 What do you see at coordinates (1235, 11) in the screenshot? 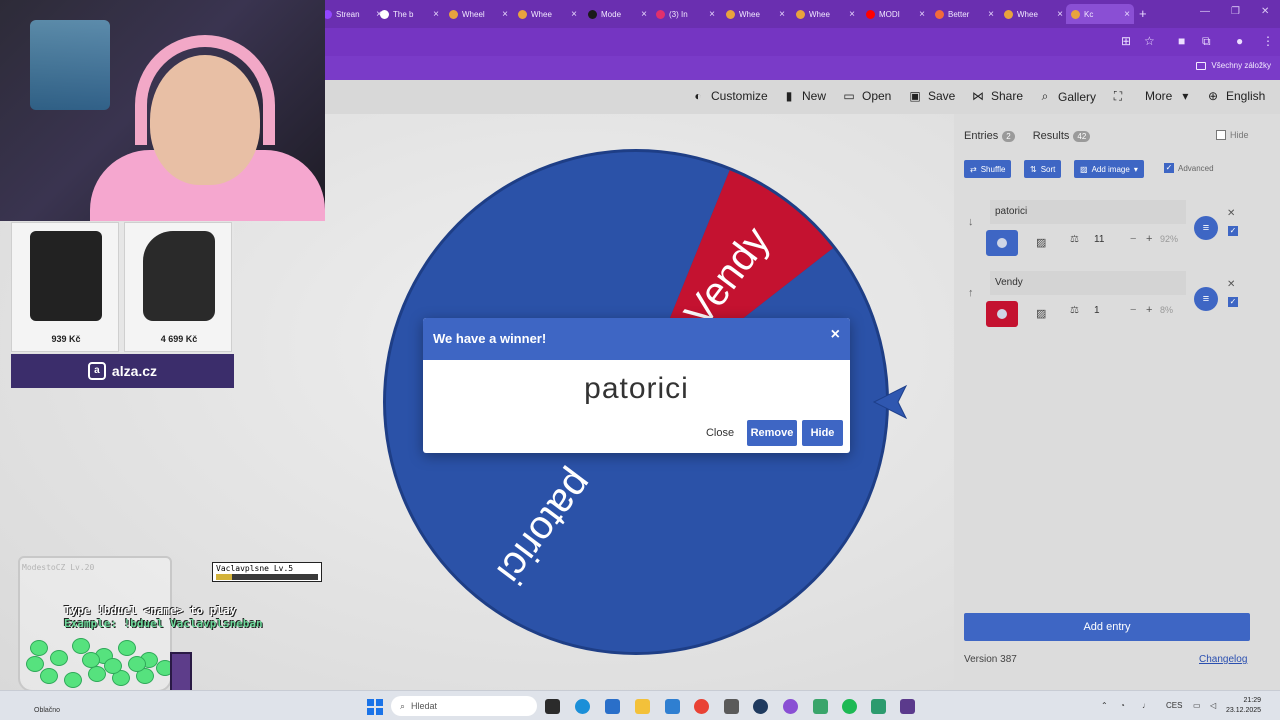
I see `maximize-icon: ❐` at bounding box center [1235, 11].